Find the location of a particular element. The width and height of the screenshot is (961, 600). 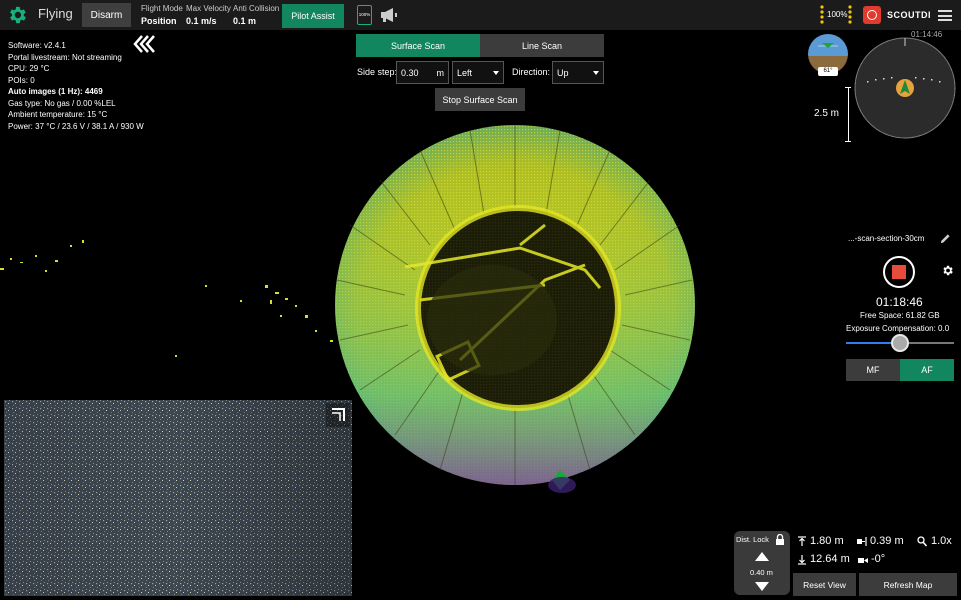

side-step-value: 0.30 is located at coordinates (410, 72).